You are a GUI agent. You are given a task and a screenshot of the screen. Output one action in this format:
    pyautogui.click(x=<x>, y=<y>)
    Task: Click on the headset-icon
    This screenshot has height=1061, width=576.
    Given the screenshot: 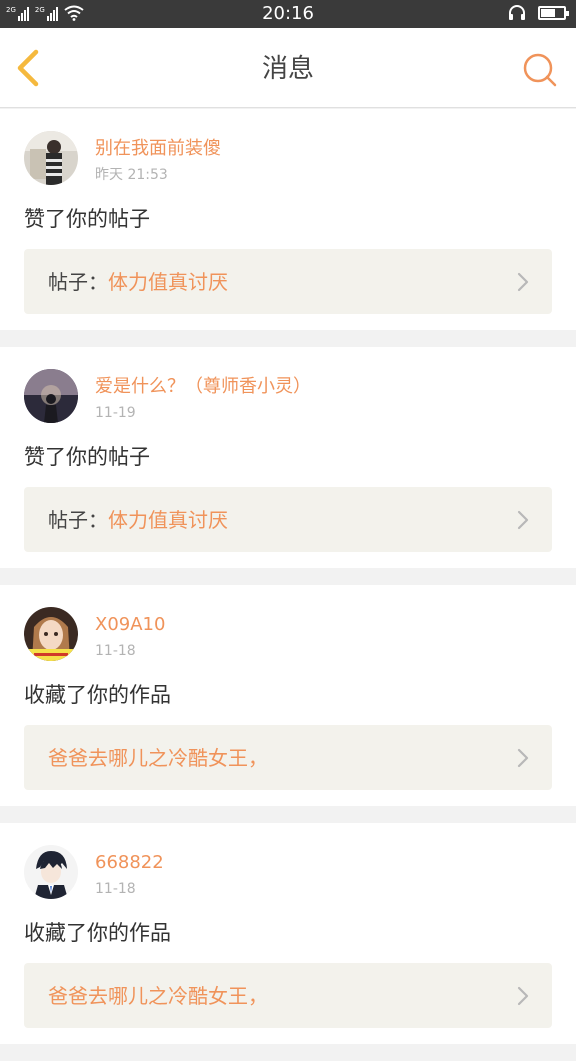 What is the action you would take?
    pyautogui.click(x=517, y=12)
    